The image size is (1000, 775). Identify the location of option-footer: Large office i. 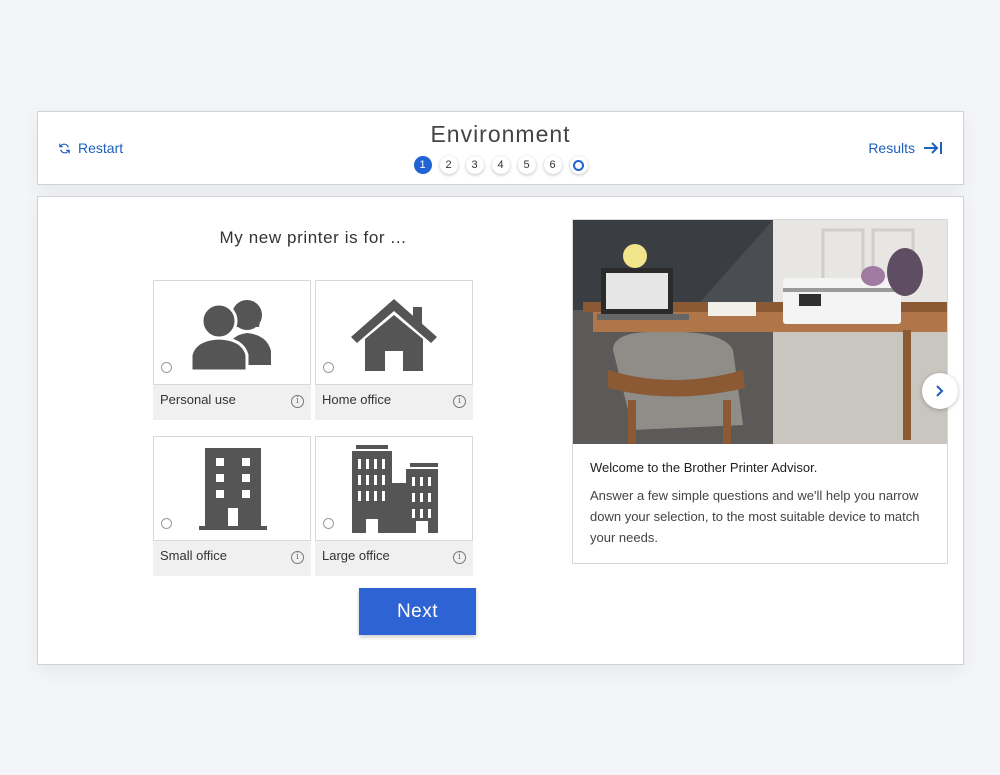
(394, 558).